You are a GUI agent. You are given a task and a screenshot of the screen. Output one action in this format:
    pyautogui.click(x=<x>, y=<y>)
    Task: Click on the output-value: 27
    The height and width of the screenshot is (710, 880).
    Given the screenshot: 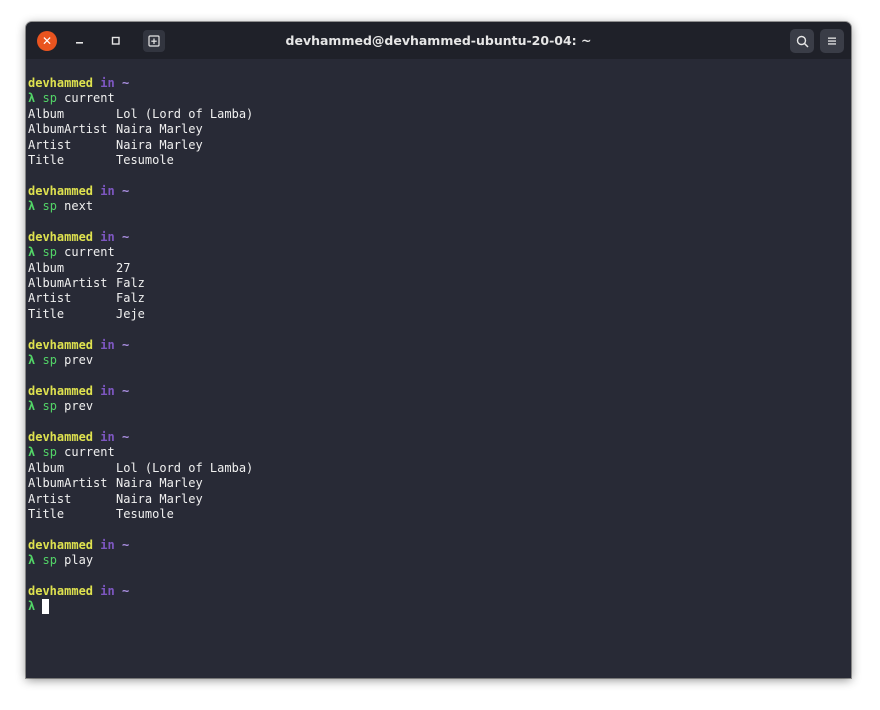 What is the action you would take?
    pyautogui.click(x=123, y=267)
    